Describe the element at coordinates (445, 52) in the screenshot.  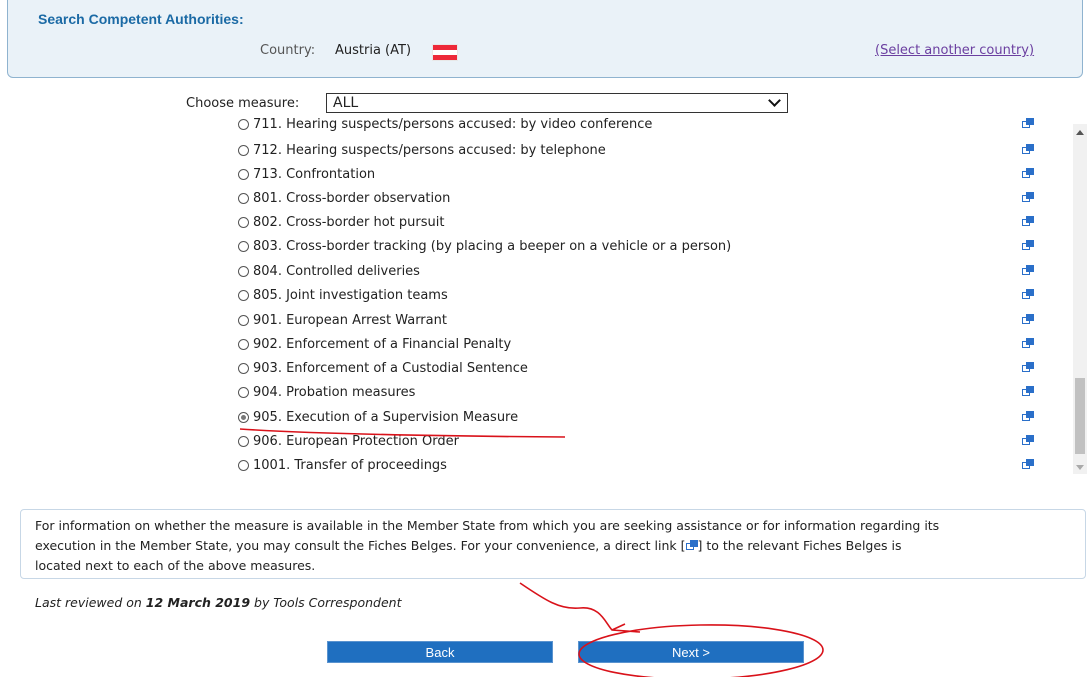
I see `austria-flag-icon` at that location.